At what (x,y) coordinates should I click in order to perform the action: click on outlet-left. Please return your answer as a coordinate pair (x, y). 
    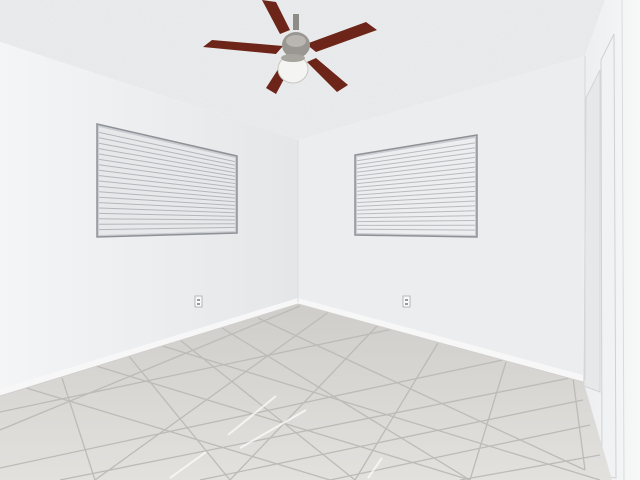
    Looking at the image, I should click on (198, 301).